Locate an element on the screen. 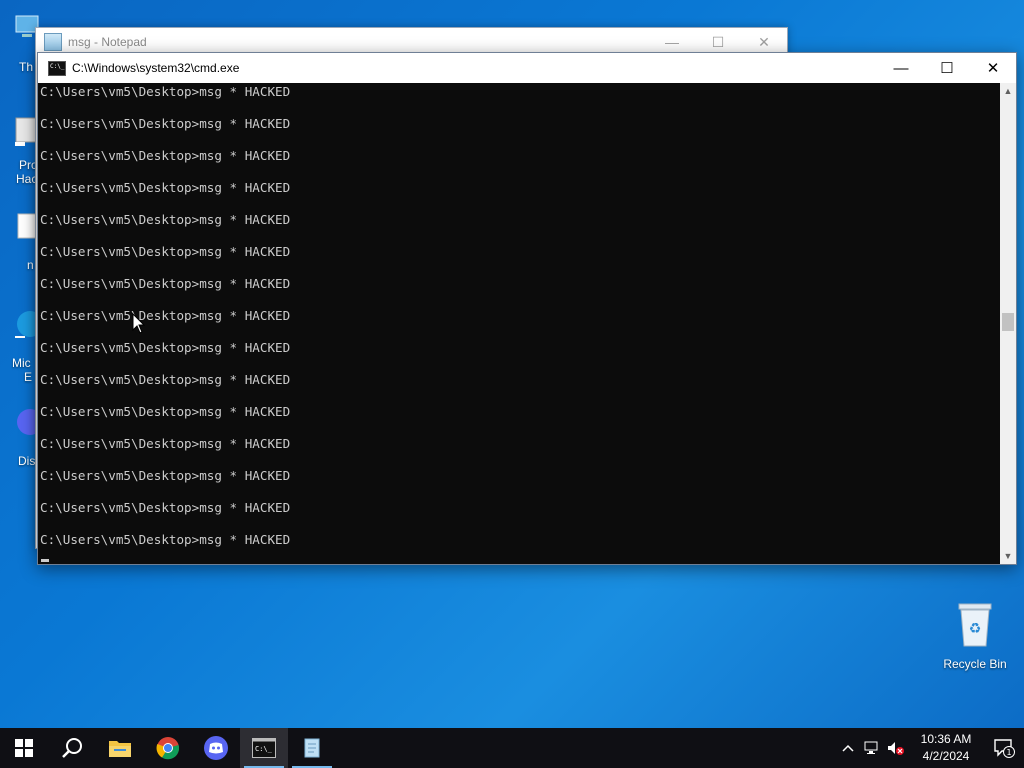 This screenshot has width=1024, height=768. chrome-button is located at coordinates (168, 748).